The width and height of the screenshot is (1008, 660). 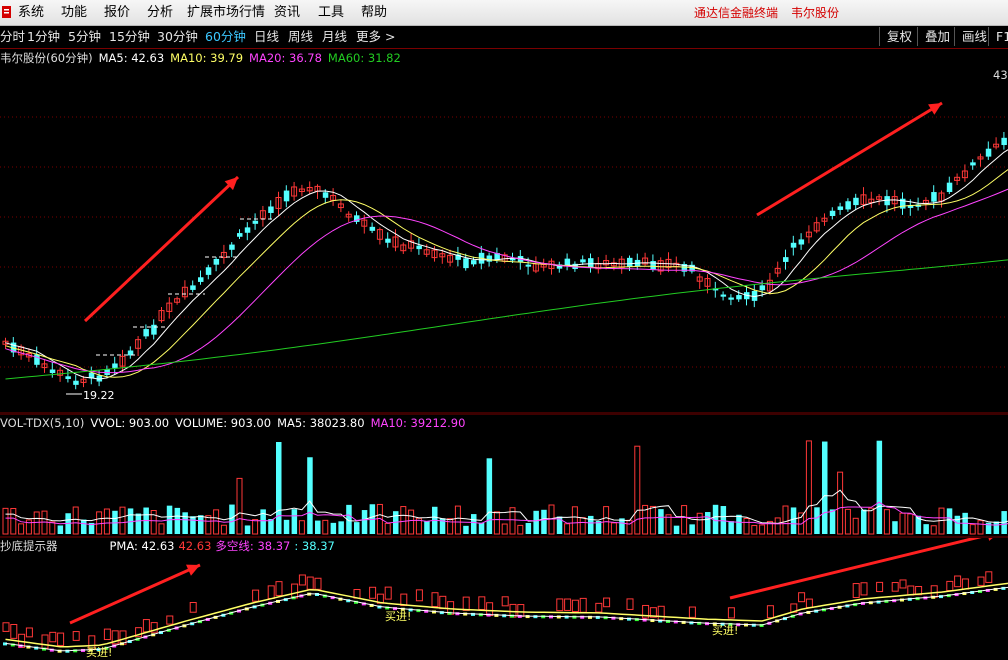 I want to click on menu-item-quote: 报价, so click(x=117, y=13).